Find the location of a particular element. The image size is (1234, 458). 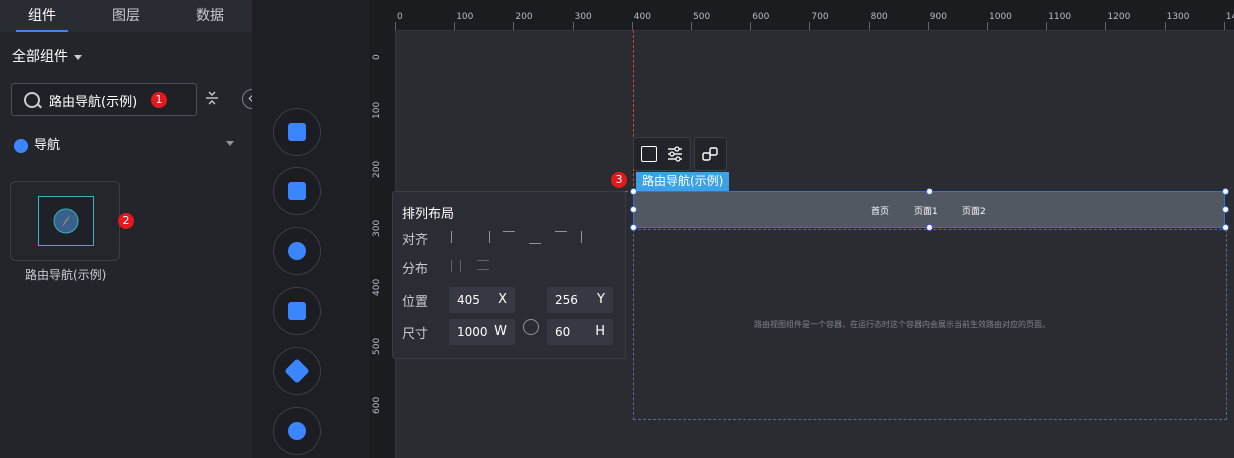

resize-handle-tr is located at coordinates (1225, 191).